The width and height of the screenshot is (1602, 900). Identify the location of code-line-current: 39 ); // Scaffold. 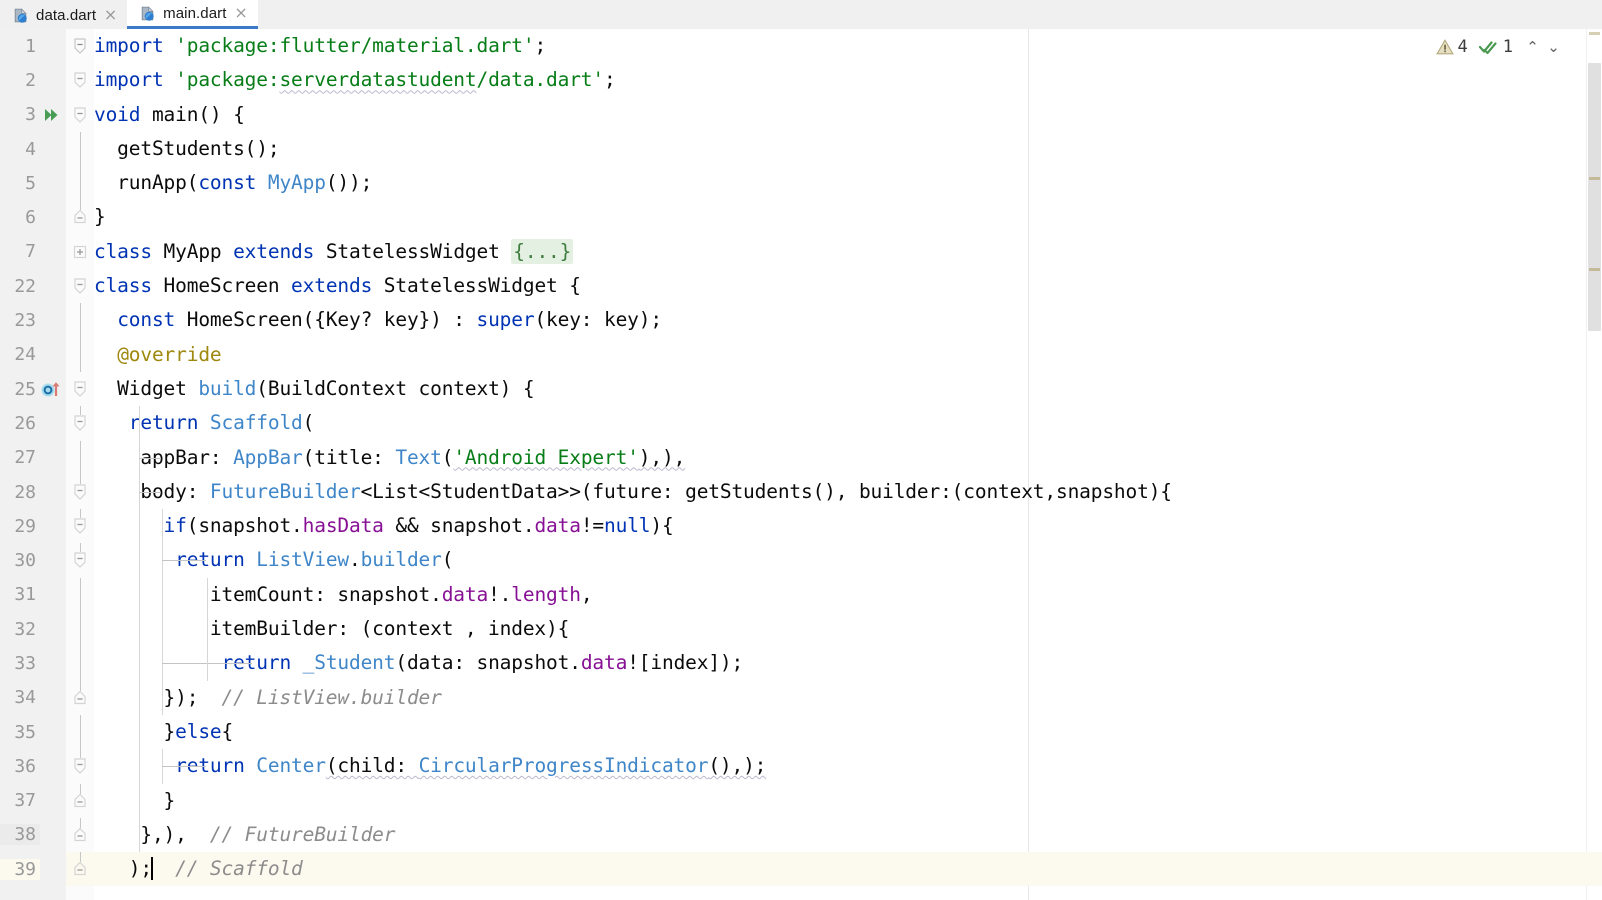
(801, 869).